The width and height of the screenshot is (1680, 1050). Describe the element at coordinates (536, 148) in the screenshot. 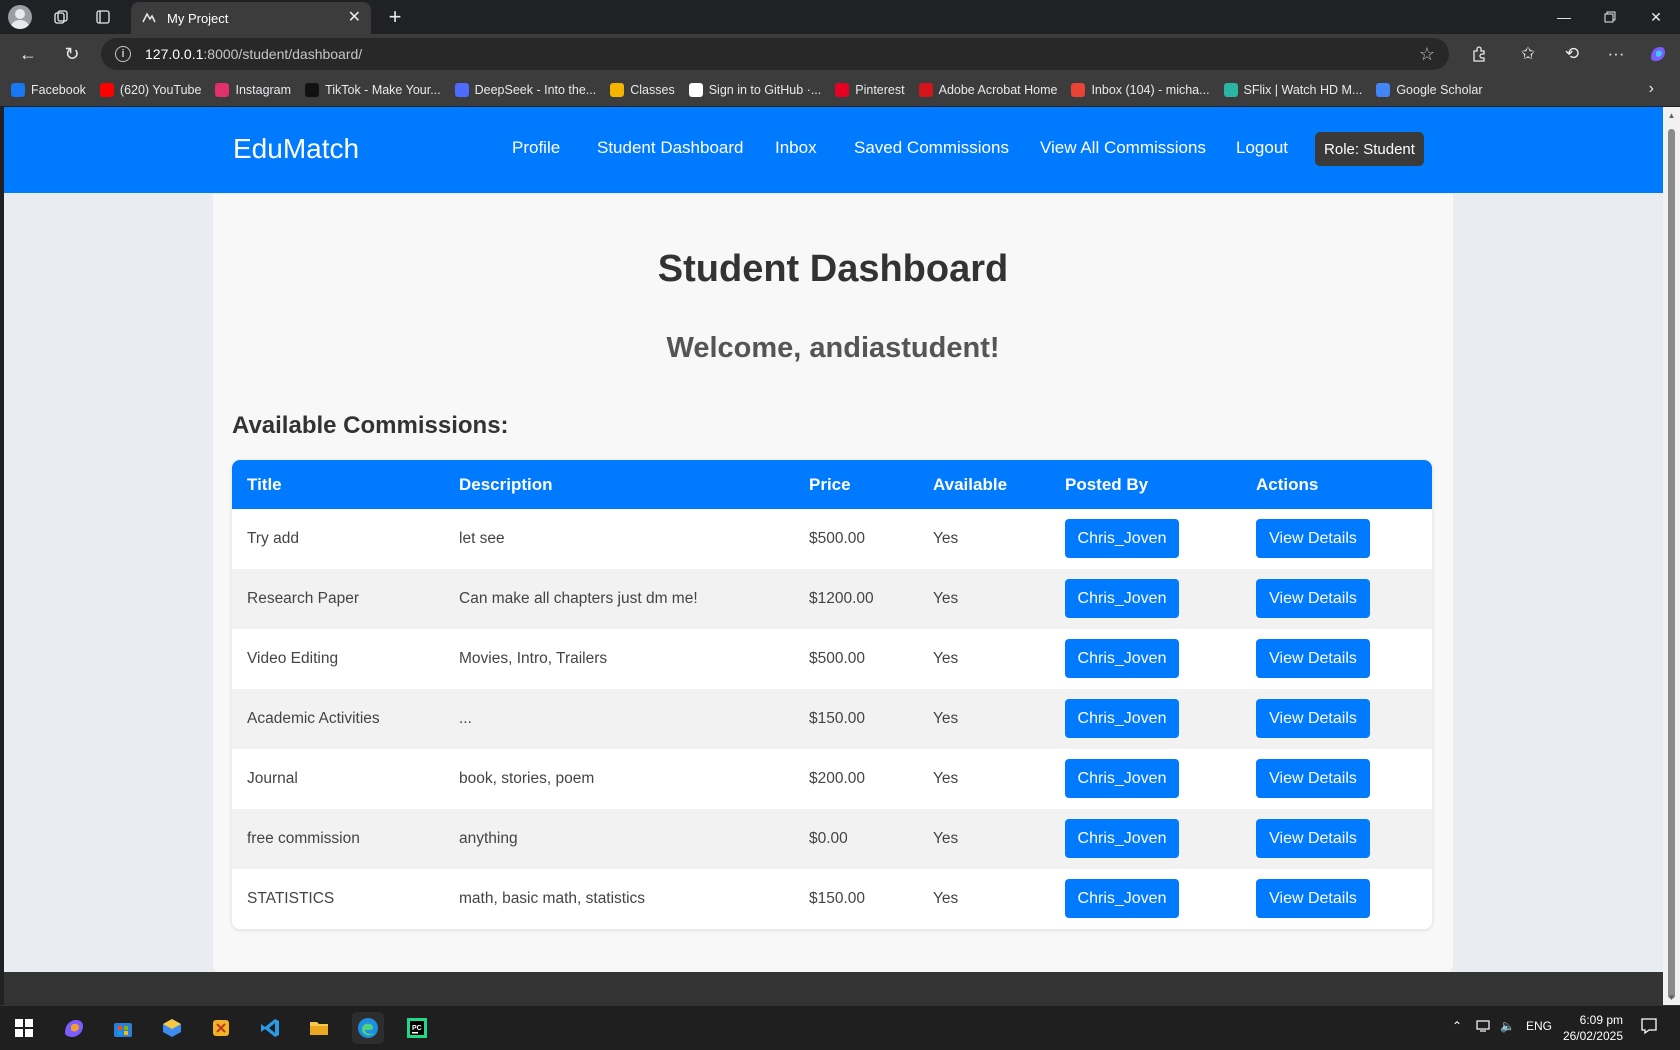

I see `nav-profile: Profile` at that location.